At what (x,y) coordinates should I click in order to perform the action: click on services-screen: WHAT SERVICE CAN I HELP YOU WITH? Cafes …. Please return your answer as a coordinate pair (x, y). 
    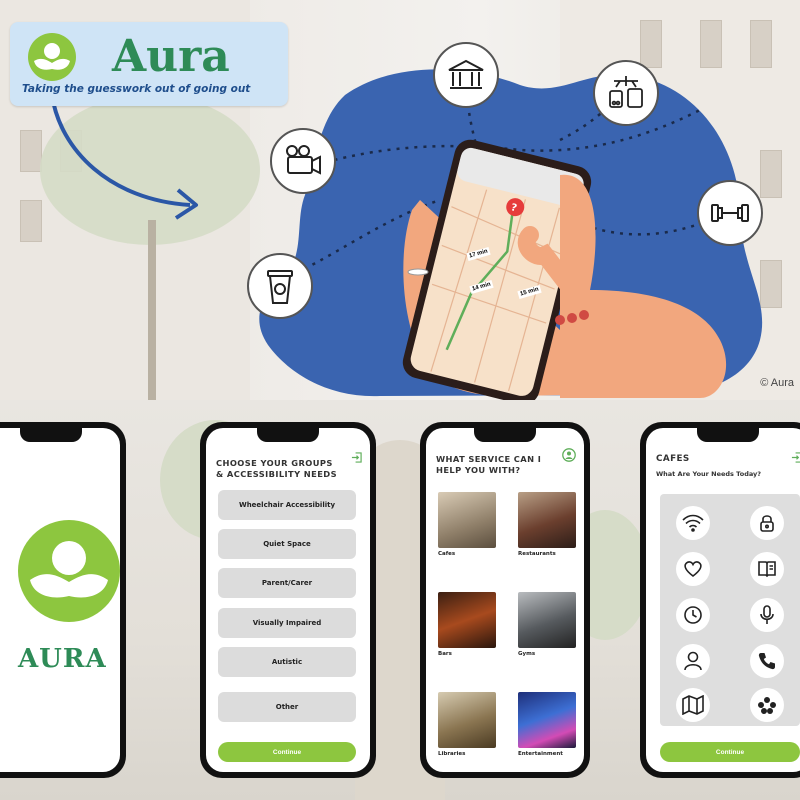
    Looking at the image, I should click on (505, 600).